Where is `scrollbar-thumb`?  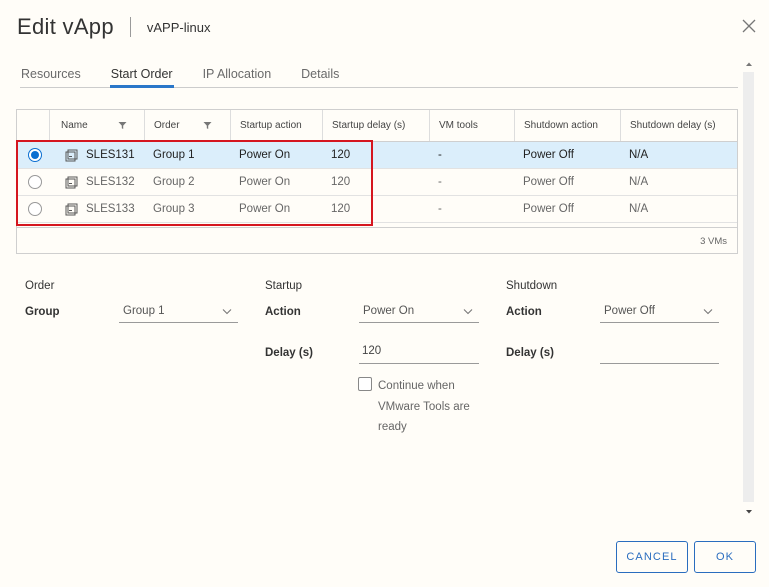 scrollbar-thumb is located at coordinates (748, 287).